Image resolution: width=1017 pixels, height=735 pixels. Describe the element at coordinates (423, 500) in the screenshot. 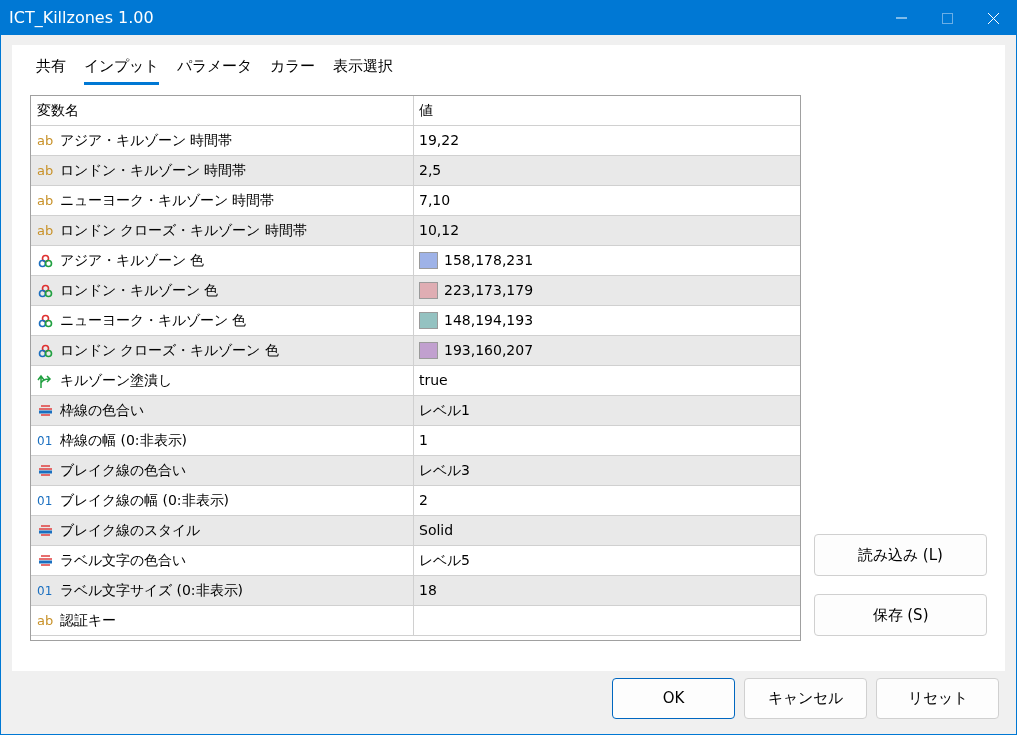

I see `parameter-value: 2` at that location.